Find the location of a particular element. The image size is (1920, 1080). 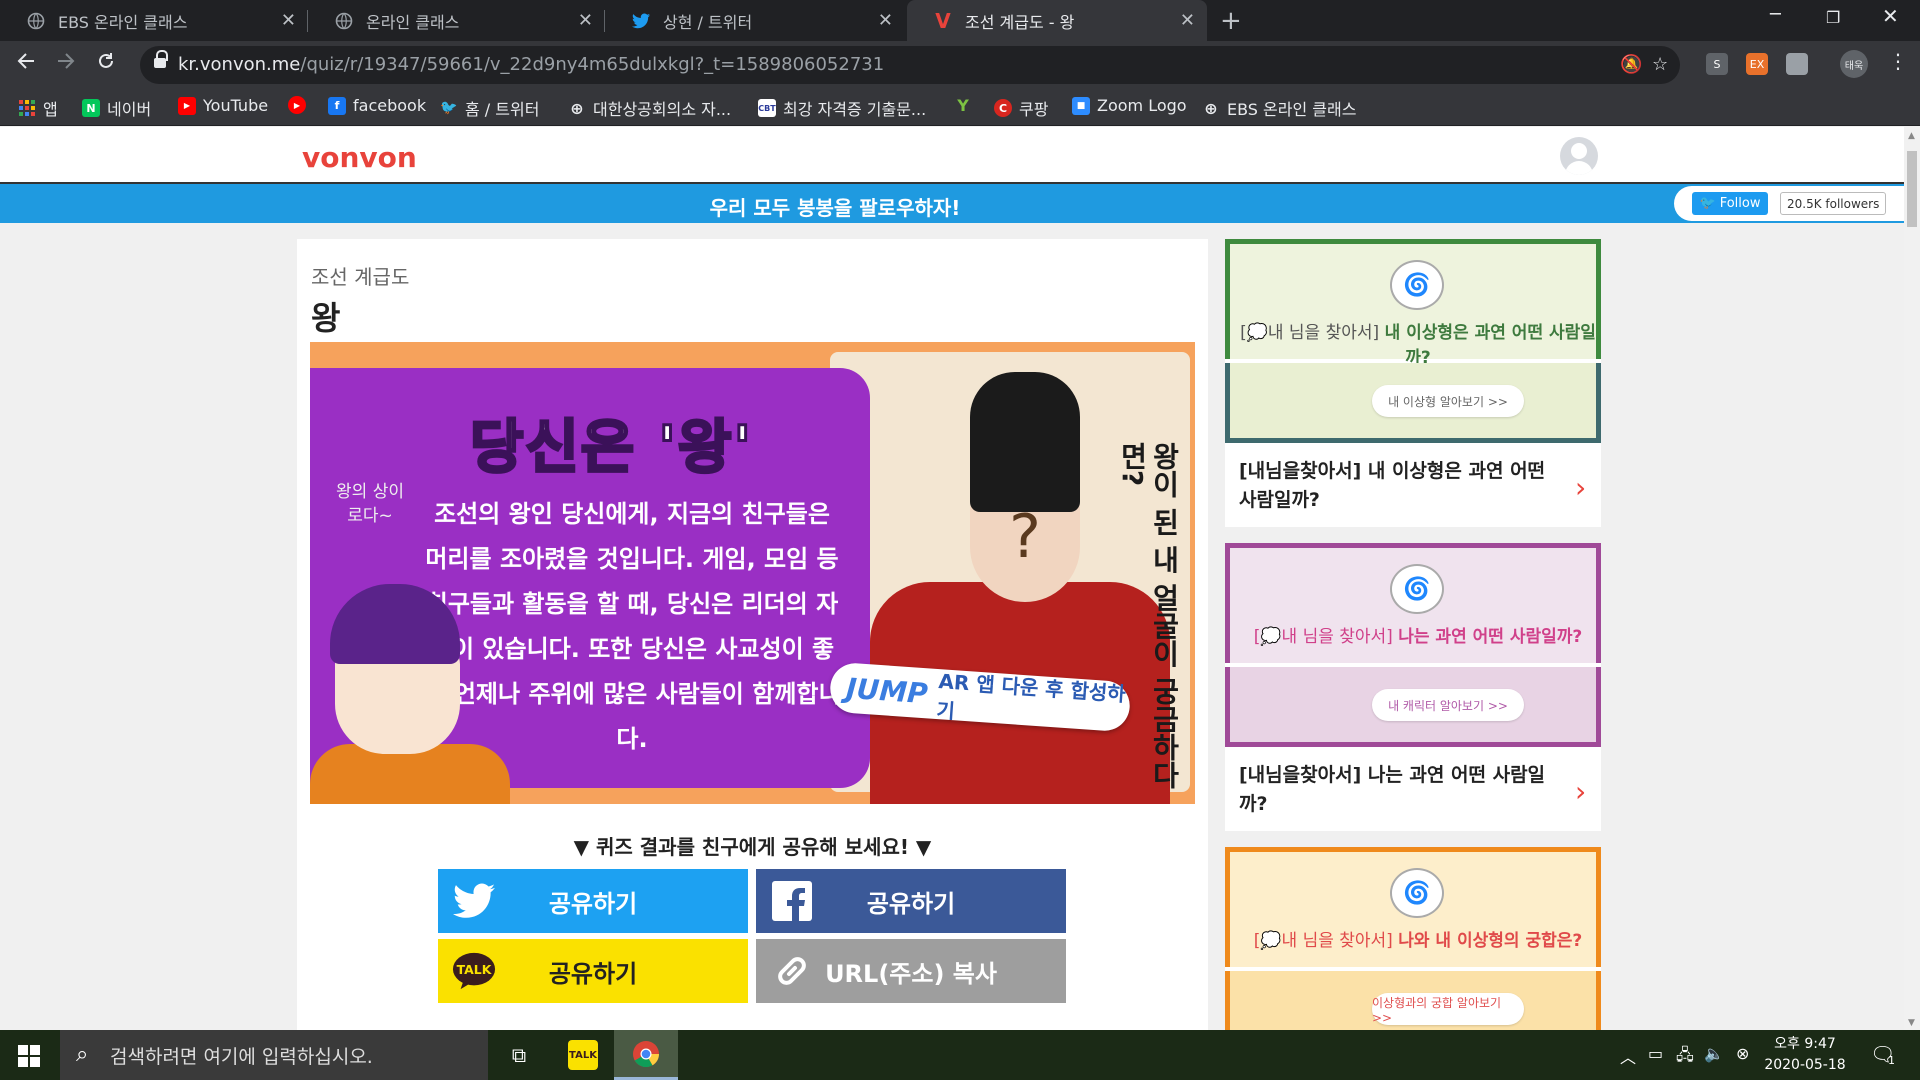

twitter-follow-button: 🐦 Follow is located at coordinates (1730, 203).